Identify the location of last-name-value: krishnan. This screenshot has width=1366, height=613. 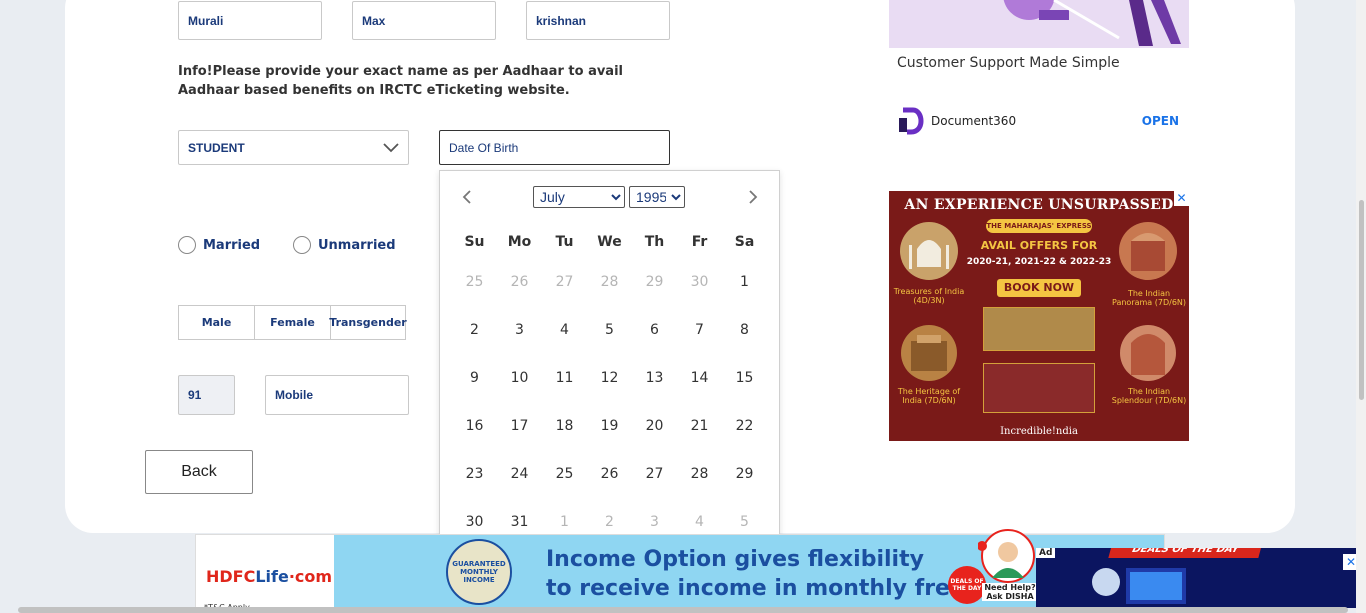
(561, 20).